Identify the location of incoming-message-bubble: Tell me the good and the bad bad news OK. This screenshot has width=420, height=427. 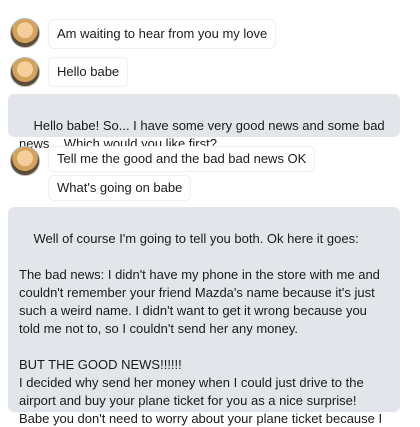
(182, 159).